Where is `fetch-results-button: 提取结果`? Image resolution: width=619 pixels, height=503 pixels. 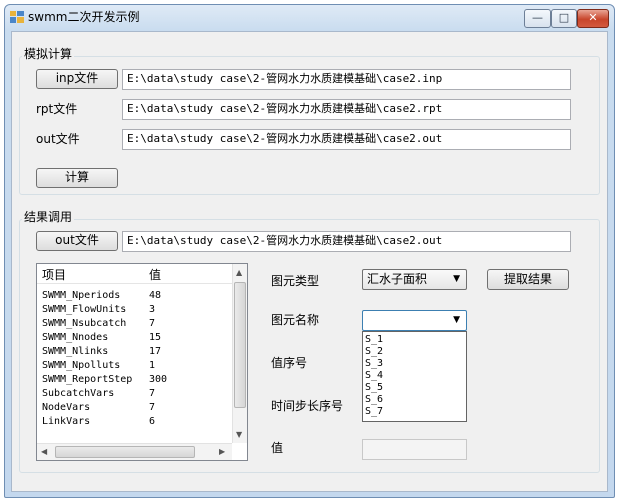
fetch-results-button: 提取结果 is located at coordinates (528, 279).